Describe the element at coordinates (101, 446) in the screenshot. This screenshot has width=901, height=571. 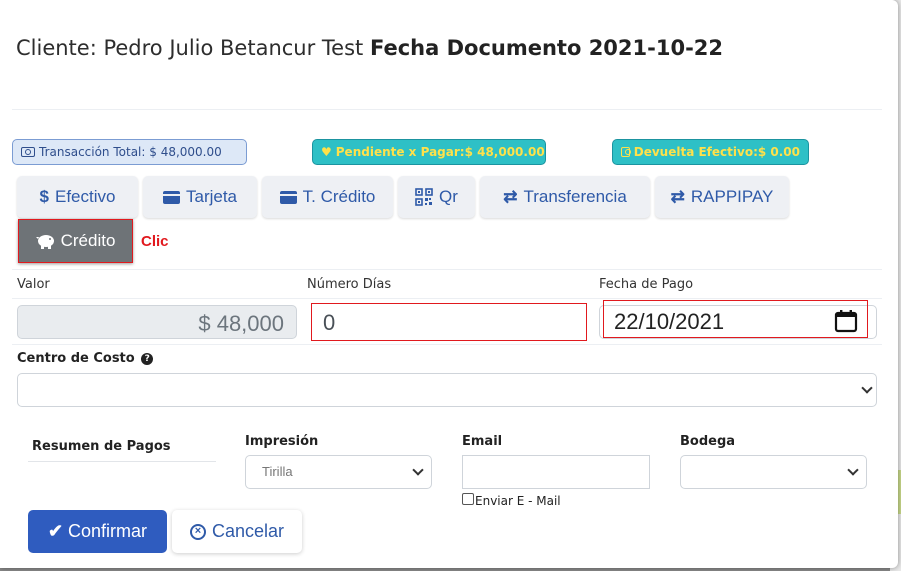
I see `resumen-pagos-label: Resumen de Pagos` at that location.